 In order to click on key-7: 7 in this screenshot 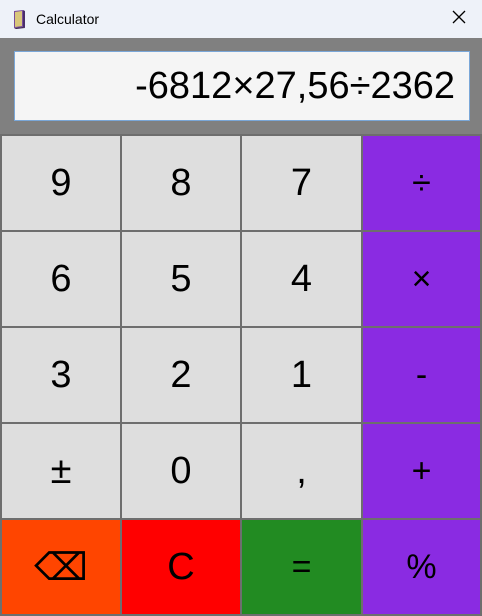, I will do `click(301, 183)`.